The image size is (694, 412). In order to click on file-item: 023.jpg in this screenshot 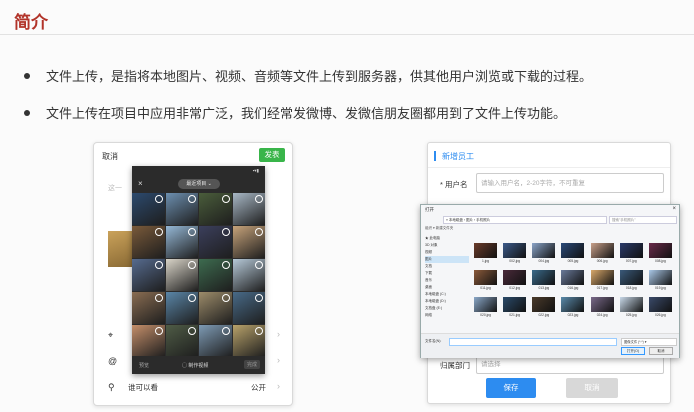, I will do `click(572, 310)`.